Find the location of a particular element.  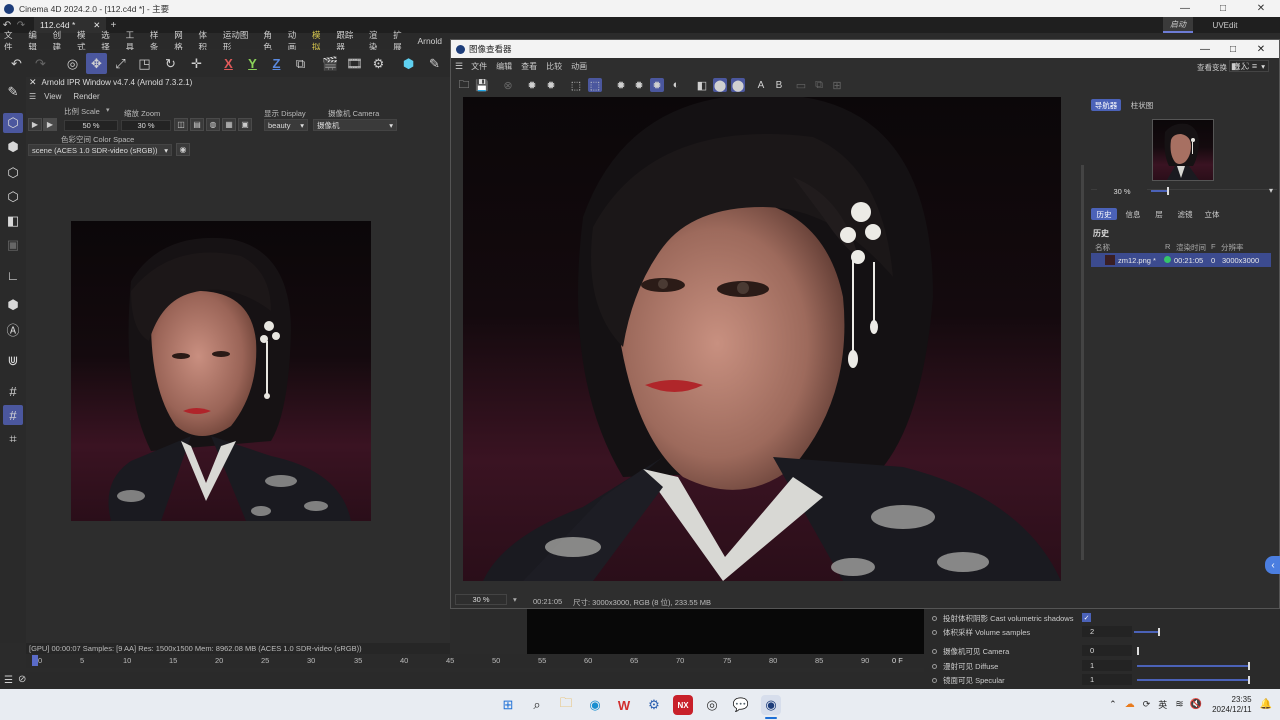

check-circle-icon: ⊘ is located at coordinates (22, 679).